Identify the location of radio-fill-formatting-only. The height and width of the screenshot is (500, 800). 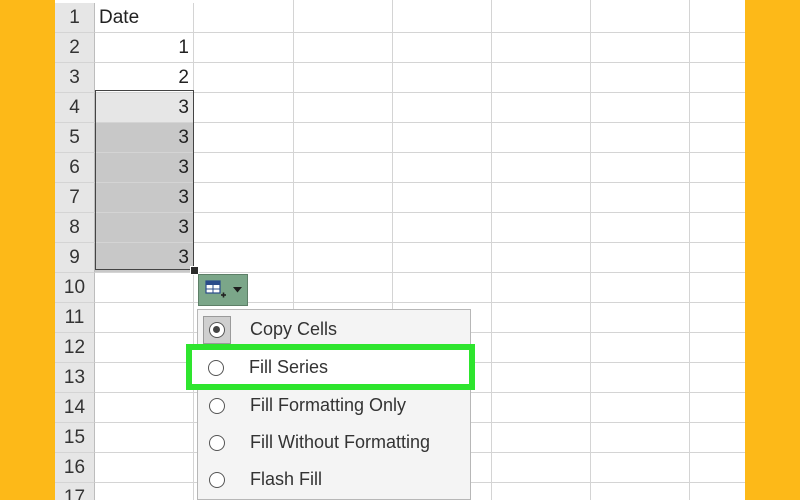
(217, 405).